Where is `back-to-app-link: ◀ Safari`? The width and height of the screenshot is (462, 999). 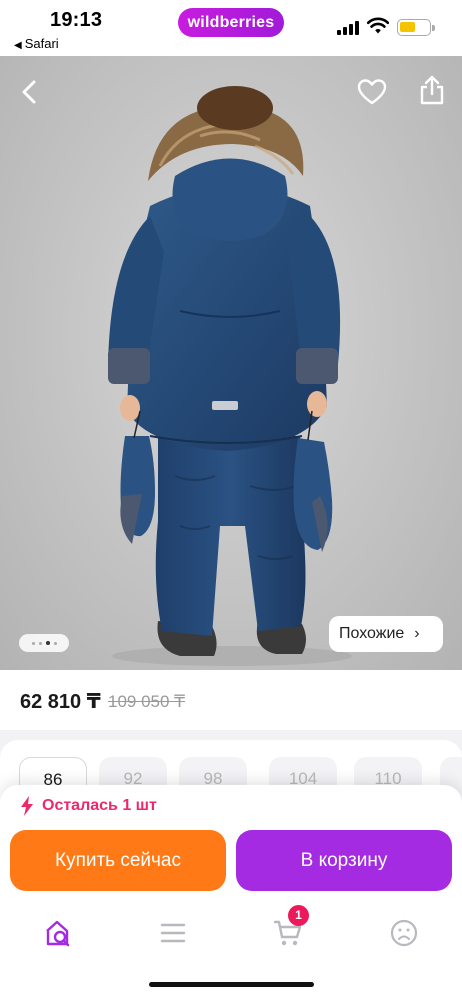
back-to-app-link: ◀ Safari is located at coordinates (36, 43).